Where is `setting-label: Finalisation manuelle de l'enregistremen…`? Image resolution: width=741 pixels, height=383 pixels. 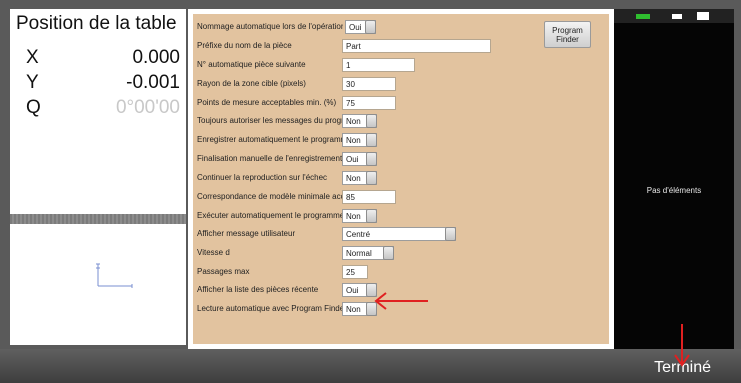
setting-label: Finalisation manuelle de l'enregistremen… is located at coordinates (270, 158).